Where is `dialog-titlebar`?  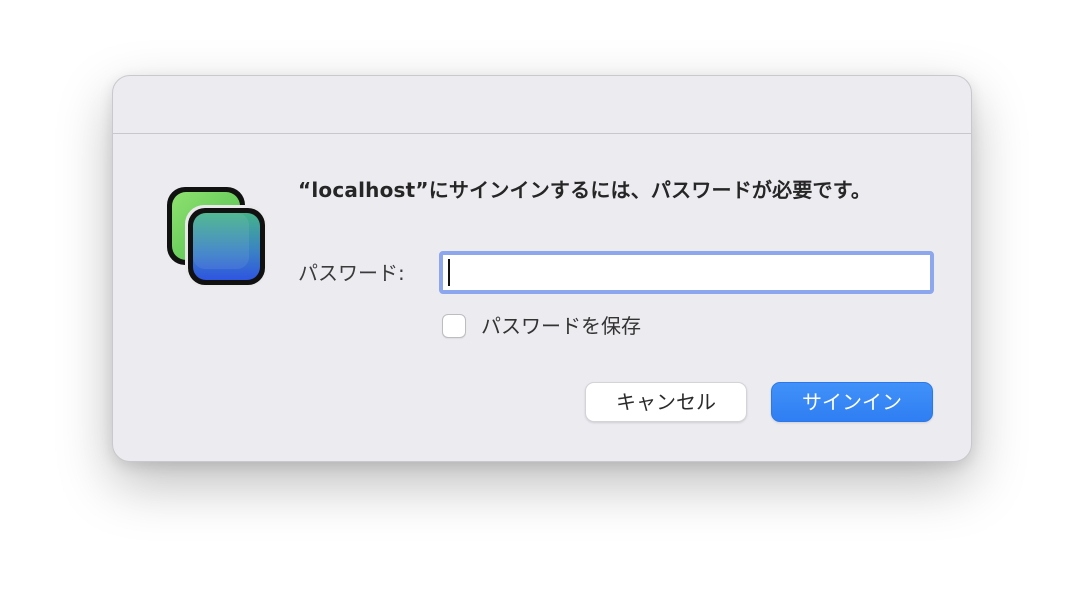 dialog-titlebar is located at coordinates (542, 105).